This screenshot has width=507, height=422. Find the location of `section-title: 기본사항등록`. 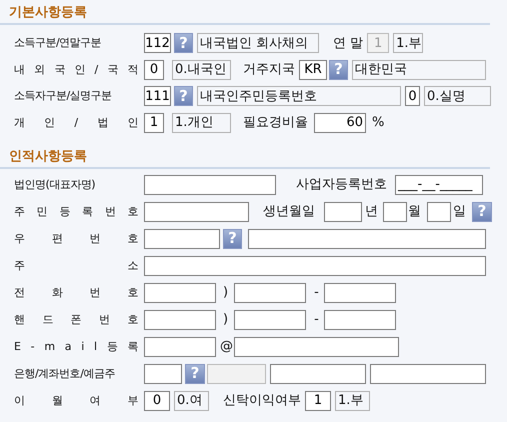

section-title: 기본사항등록 is located at coordinates (48, 12).